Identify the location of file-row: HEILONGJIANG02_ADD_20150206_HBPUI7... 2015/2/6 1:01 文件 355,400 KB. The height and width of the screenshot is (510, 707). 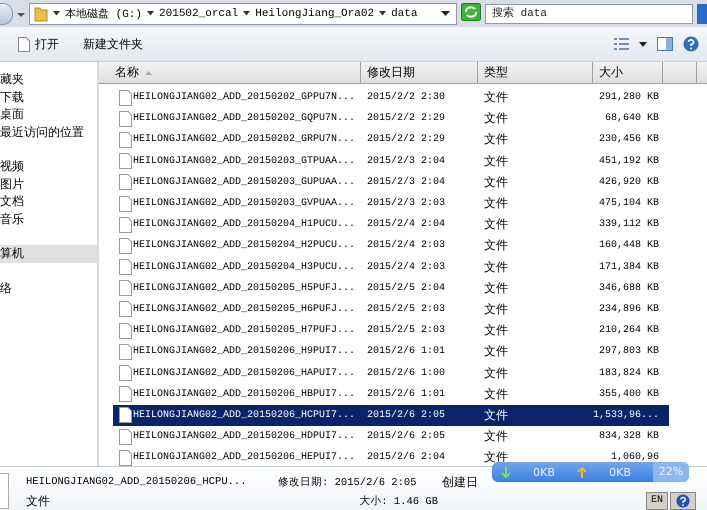
(391, 394).